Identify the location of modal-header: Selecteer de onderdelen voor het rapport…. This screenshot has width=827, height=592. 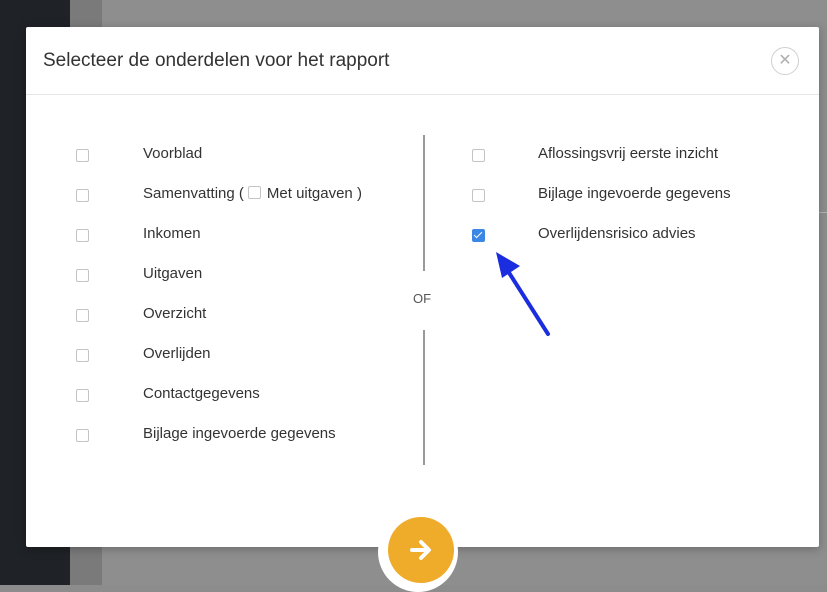
(422, 61).